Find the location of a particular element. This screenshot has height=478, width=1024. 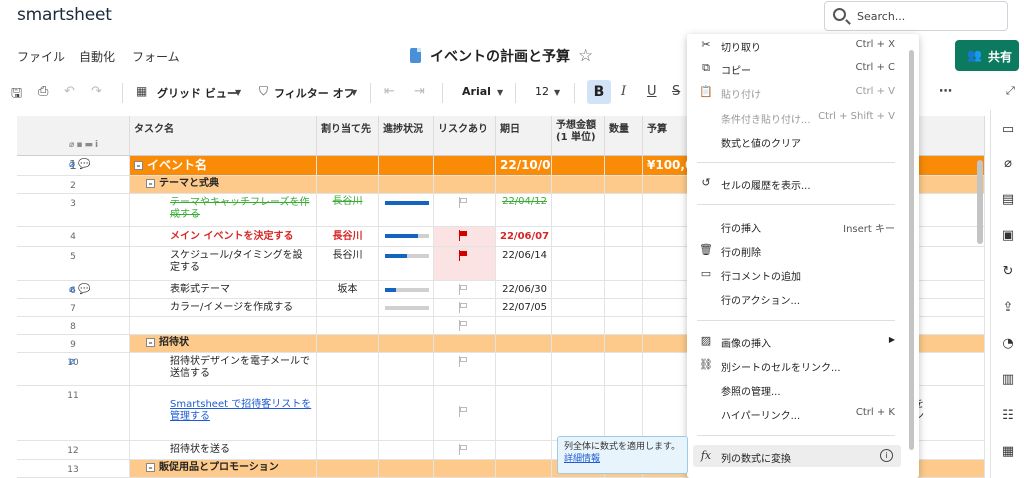

menu-scrollbar is located at coordinates (911, 250).